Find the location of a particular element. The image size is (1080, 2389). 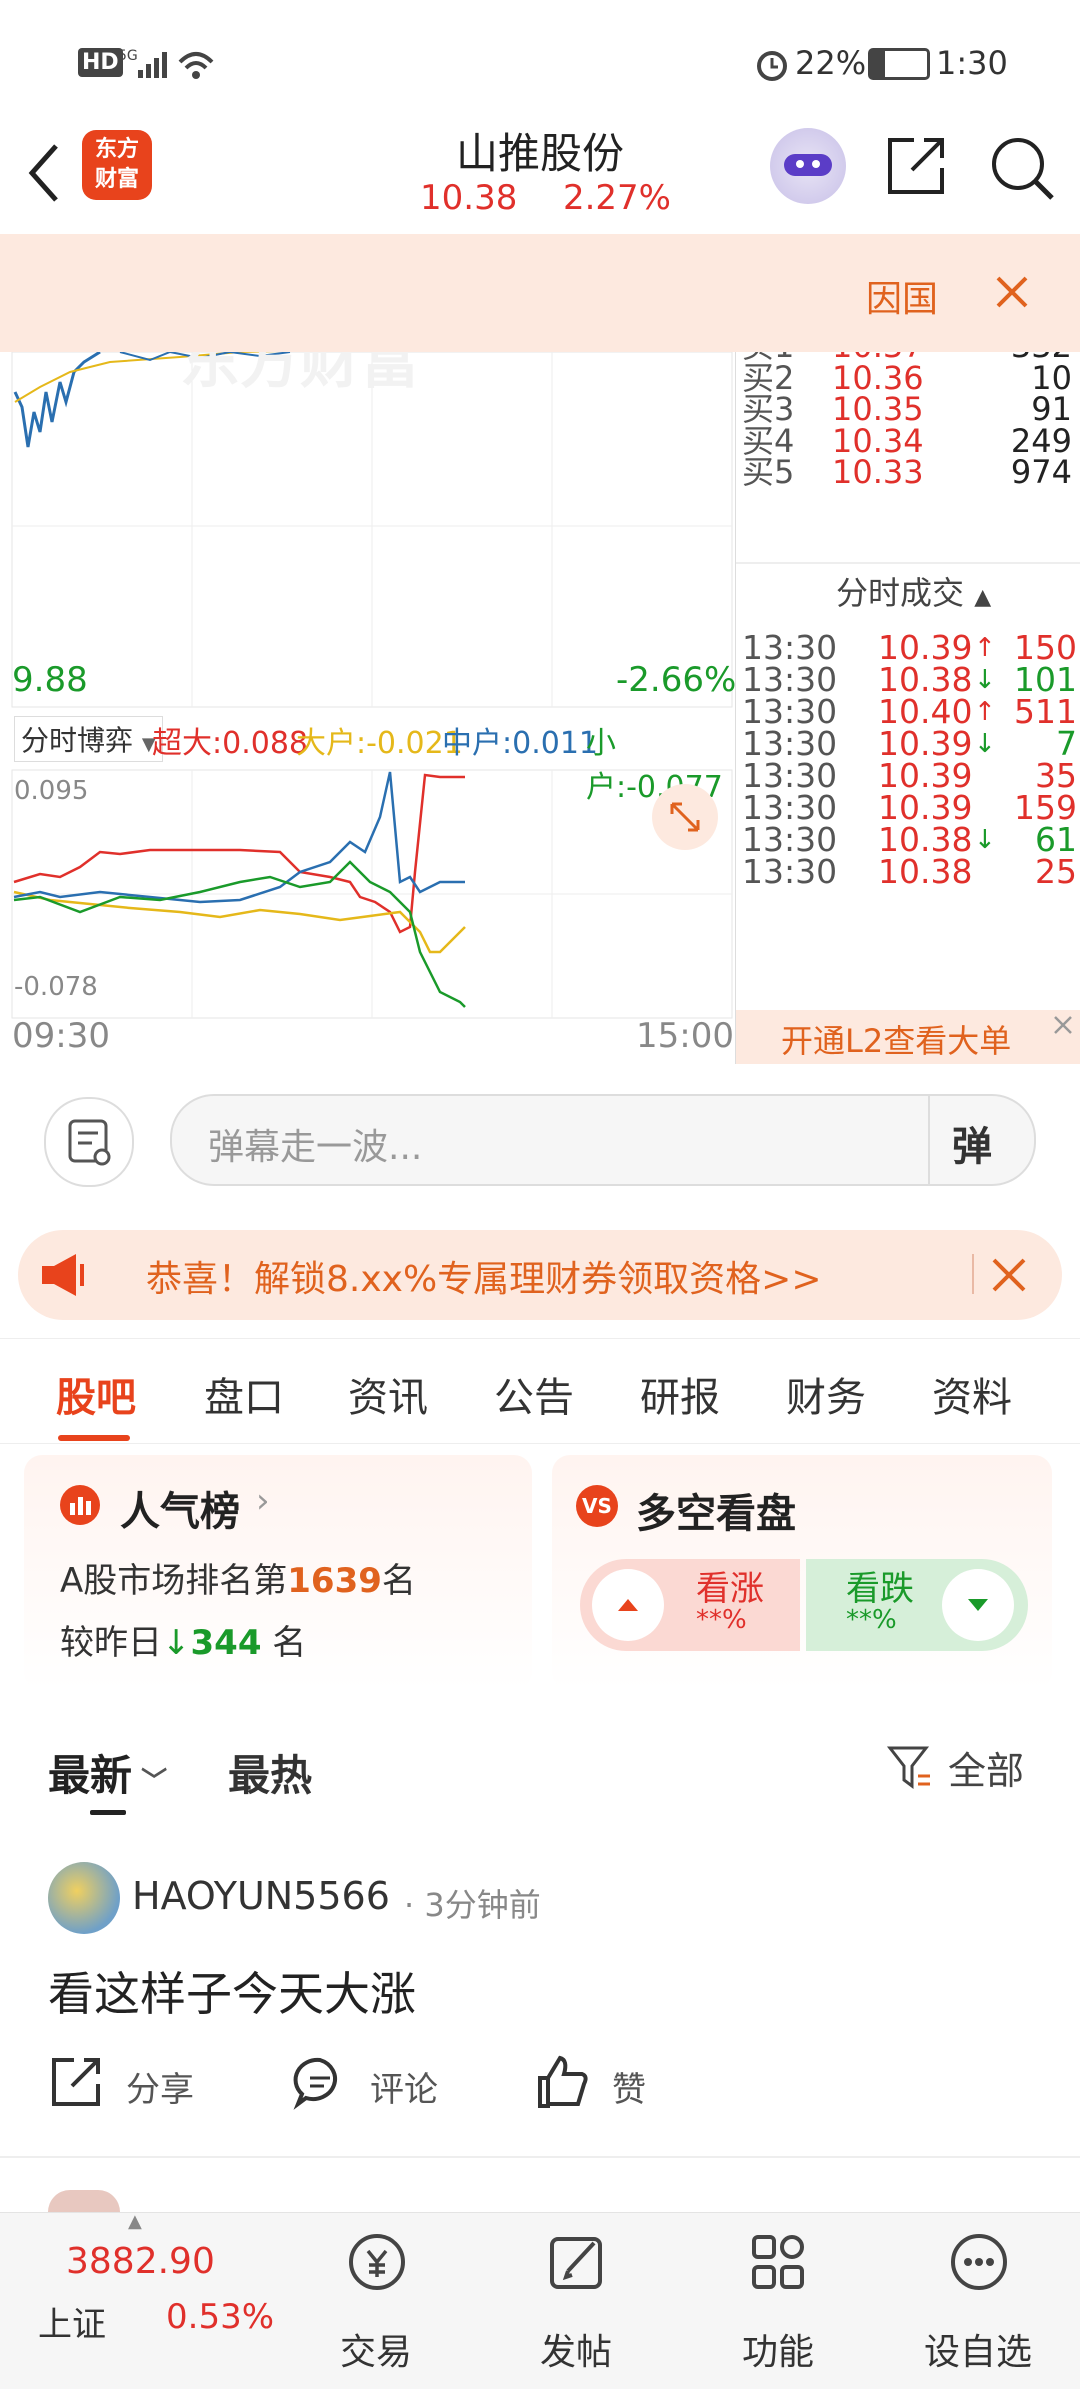

tab-0: 股吧 is located at coordinates (96, 1394).